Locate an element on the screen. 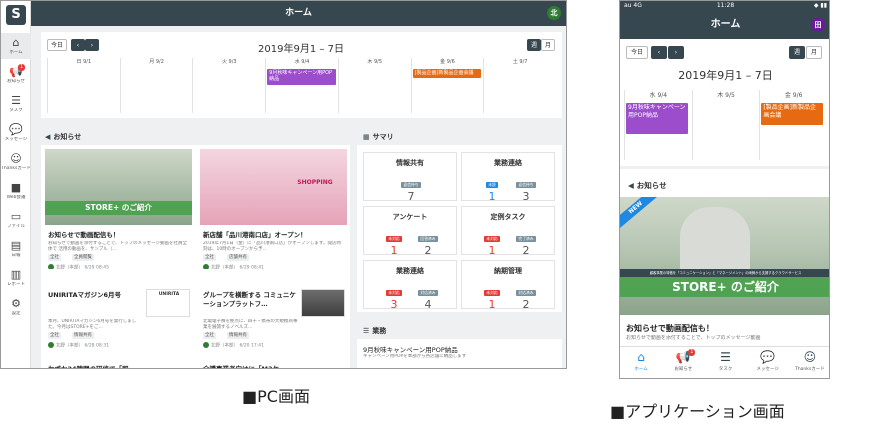  tab-message: 💬 メッセージ is located at coordinates (768, 362).